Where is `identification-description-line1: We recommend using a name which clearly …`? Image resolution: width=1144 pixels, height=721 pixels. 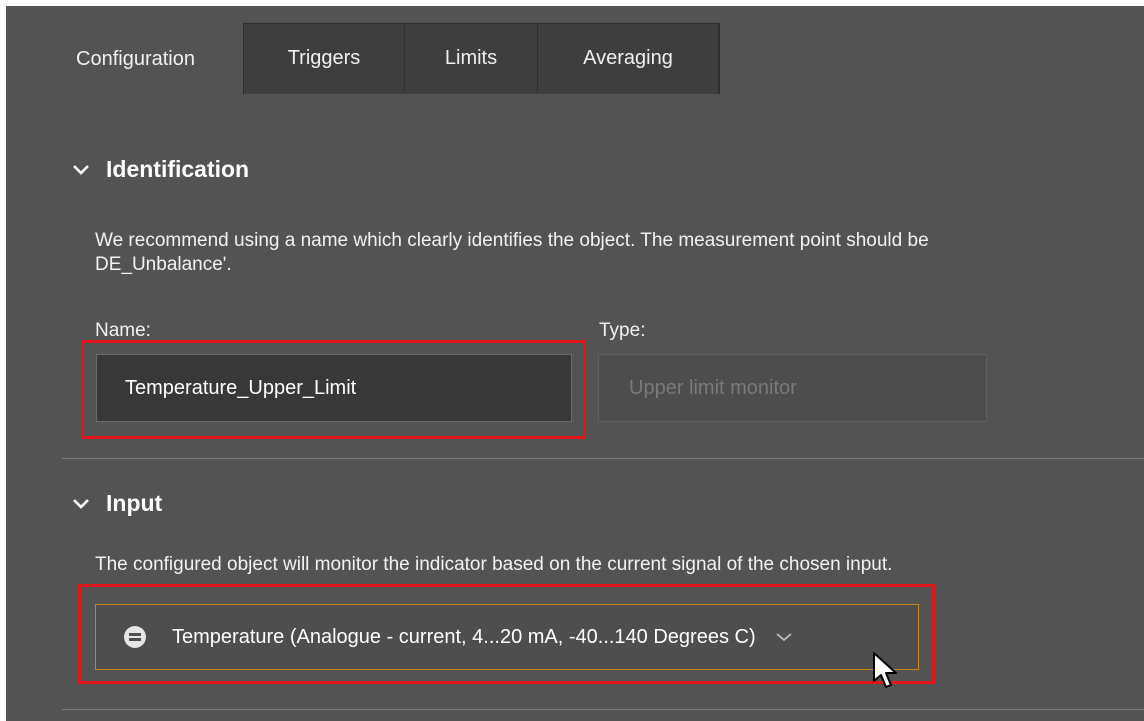
identification-description-line1: We recommend using a name which clearly … is located at coordinates (512, 240).